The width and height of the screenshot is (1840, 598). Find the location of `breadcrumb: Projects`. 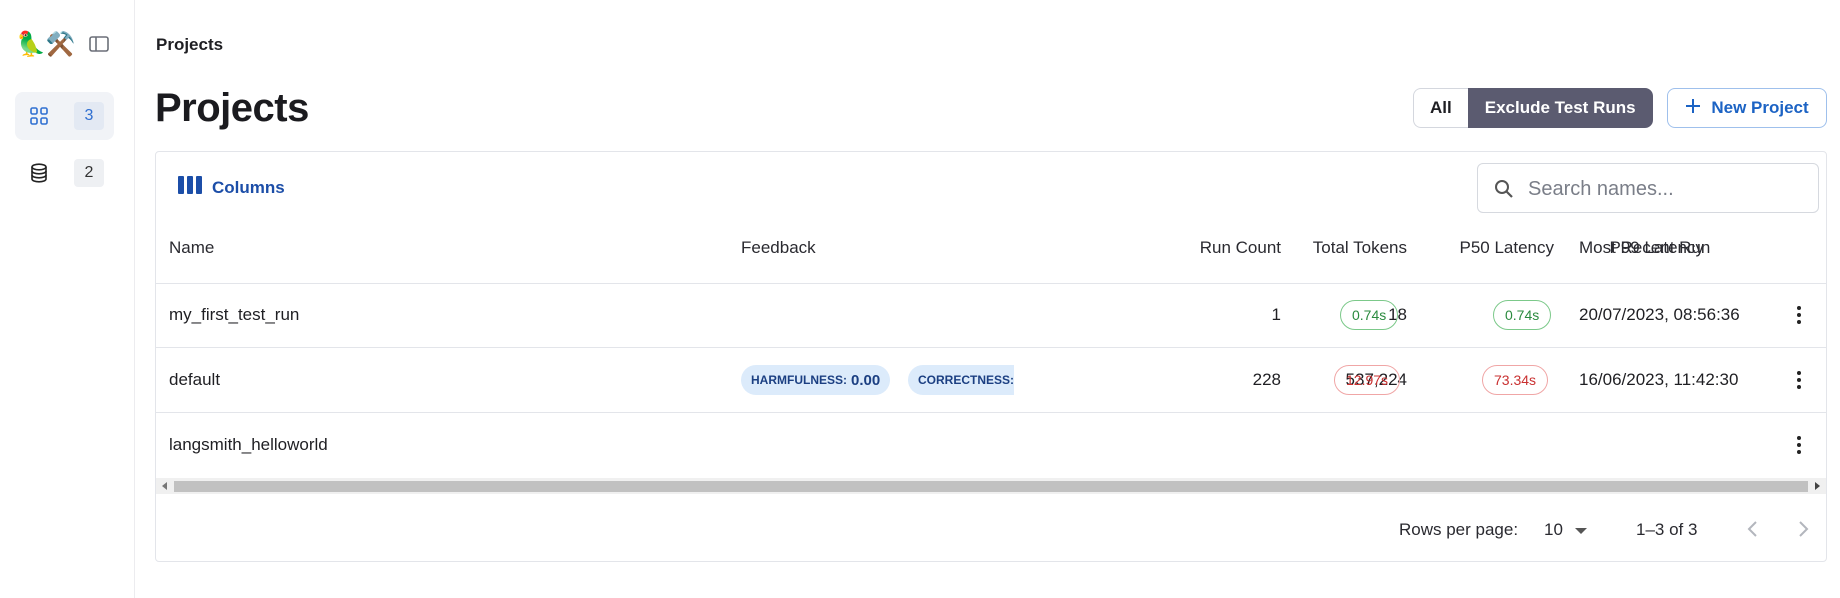

breadcrumb: Projects is located at coordinates (189, 45).